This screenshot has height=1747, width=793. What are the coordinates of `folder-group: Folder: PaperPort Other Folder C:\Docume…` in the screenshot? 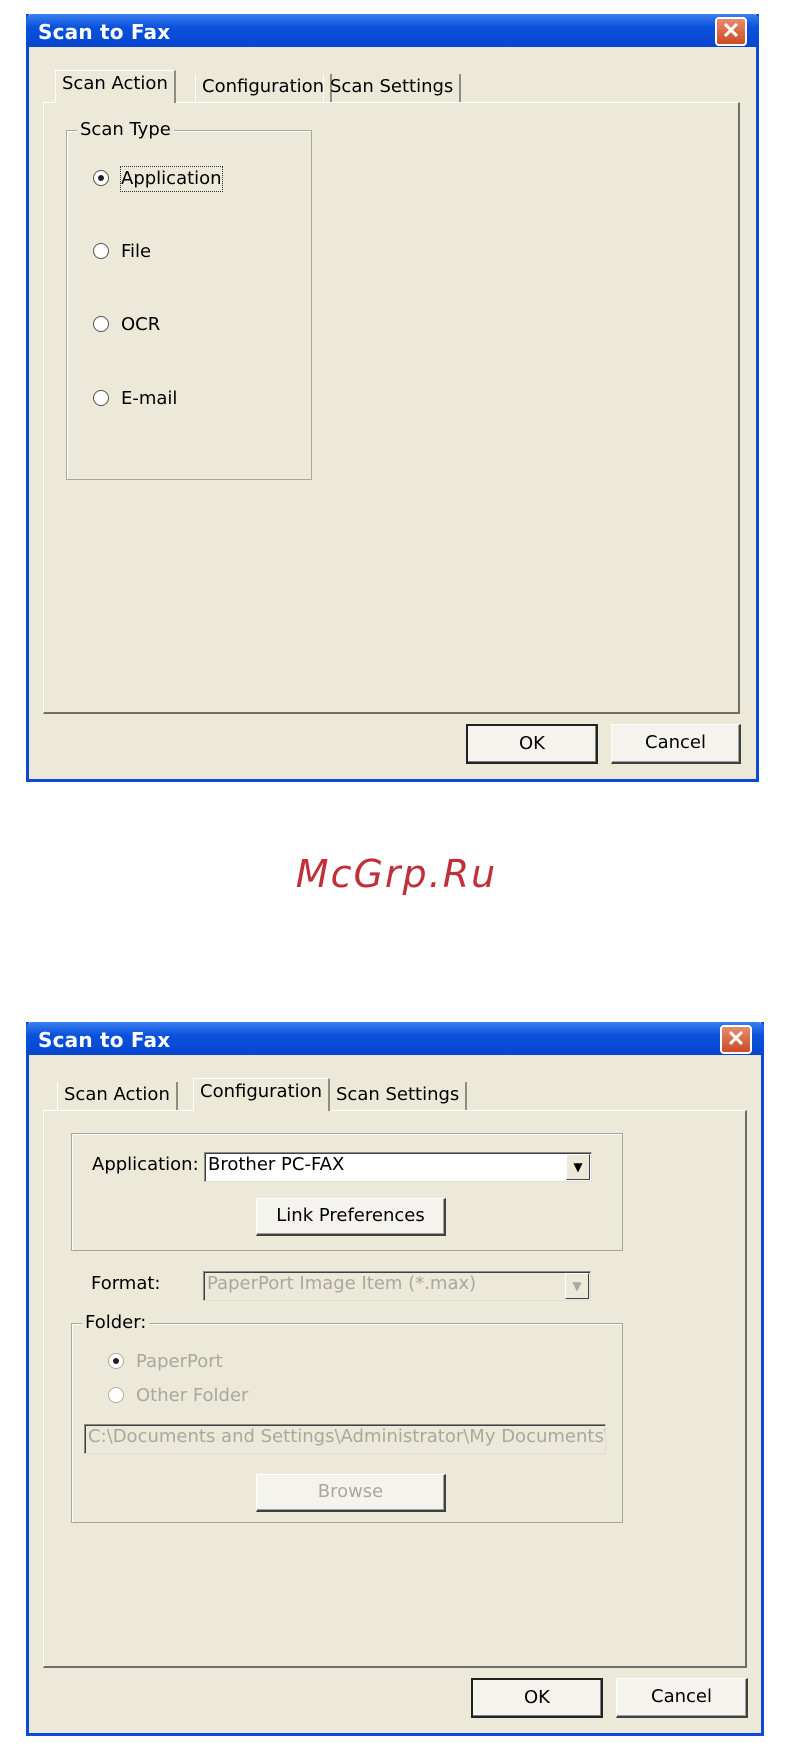 It's located at (347, 1417).